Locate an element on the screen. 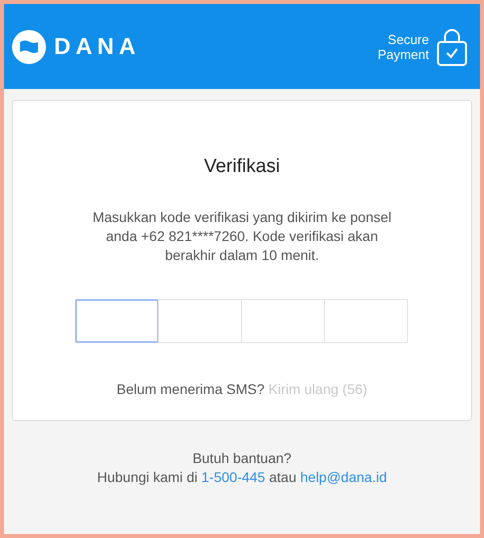 The image size is (484, 538). email-link: help@dana.id is located at coordinates (343, 477).